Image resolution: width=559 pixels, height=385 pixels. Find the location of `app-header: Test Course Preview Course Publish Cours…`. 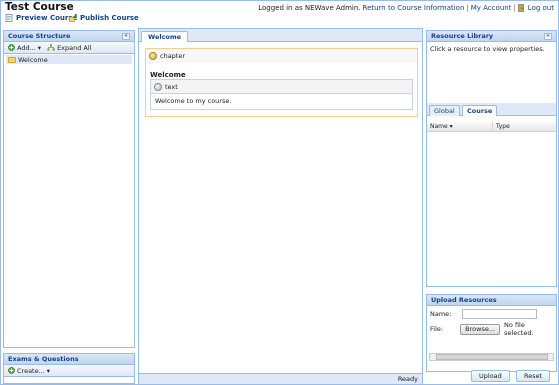

app-header: Test Course Preview Course Publish Cours… is located at coordinates (279, 14).